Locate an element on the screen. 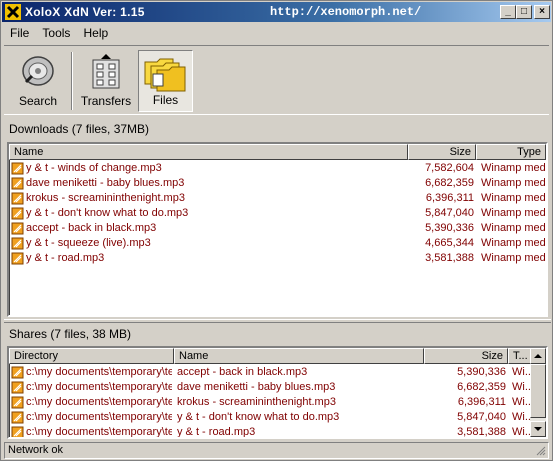  menu-file: File is located at coordinates (19, 33).